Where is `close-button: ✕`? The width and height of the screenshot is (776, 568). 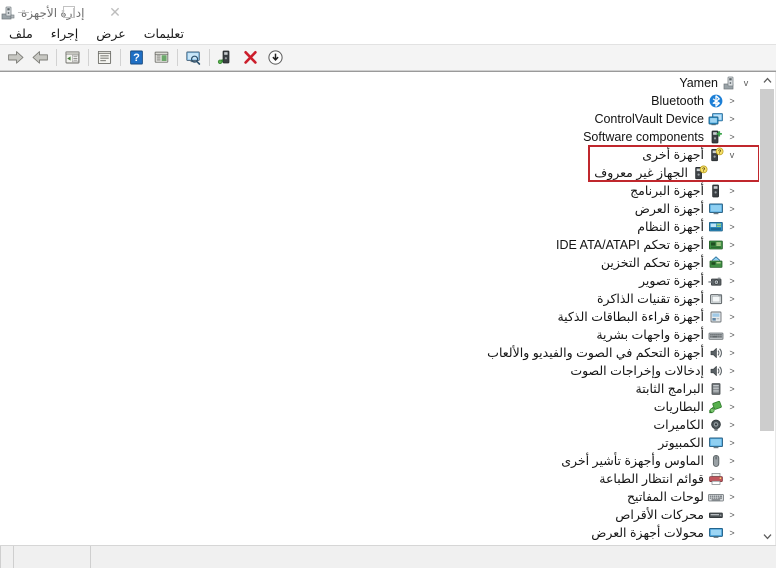 close-button: ✕ is located at coordinates (115, 12).